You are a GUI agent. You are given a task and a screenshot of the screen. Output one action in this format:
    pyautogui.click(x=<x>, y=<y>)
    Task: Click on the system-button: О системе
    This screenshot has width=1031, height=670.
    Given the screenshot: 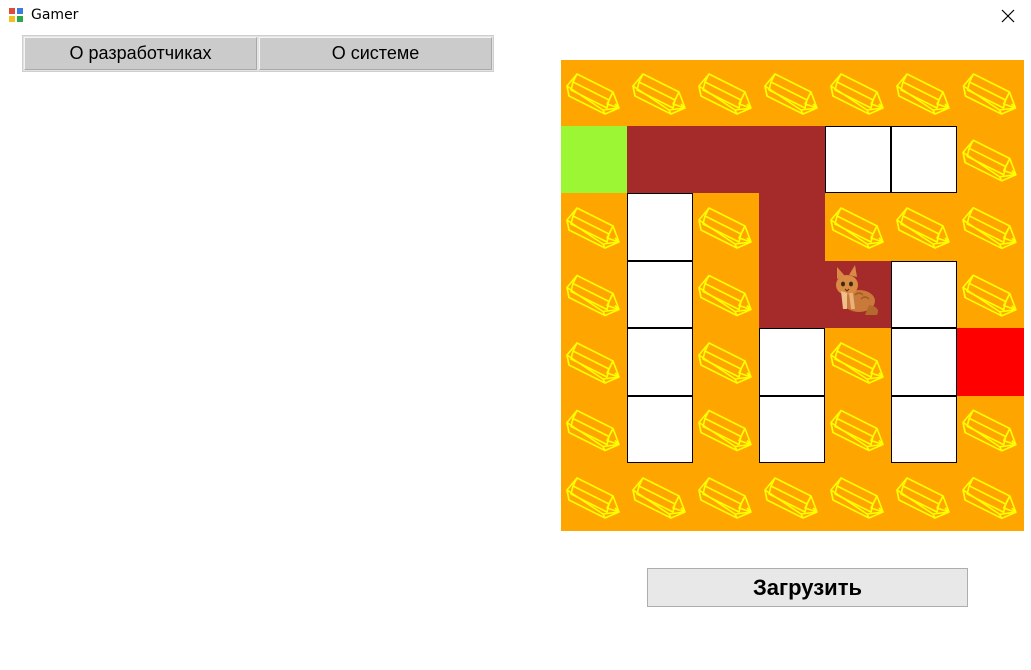 What is the action you would take?
    pyautogui.click(x=375, y=53)
    